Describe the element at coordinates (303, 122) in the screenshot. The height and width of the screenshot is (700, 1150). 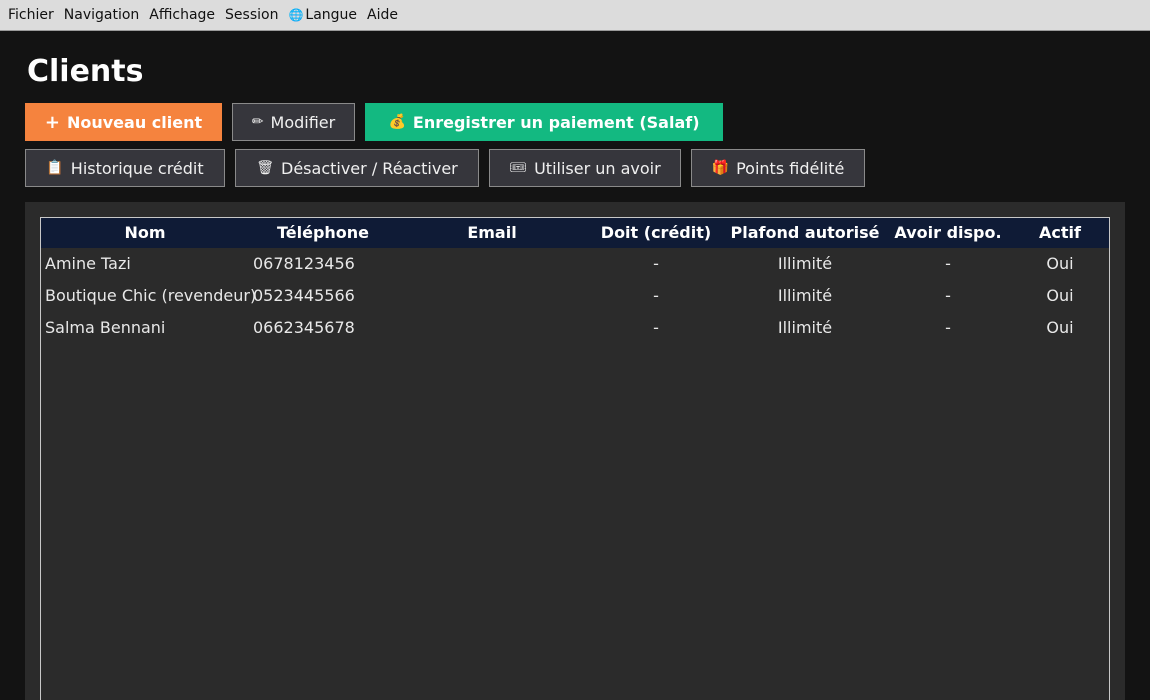
I see `edit-label: Modifier` at that location.